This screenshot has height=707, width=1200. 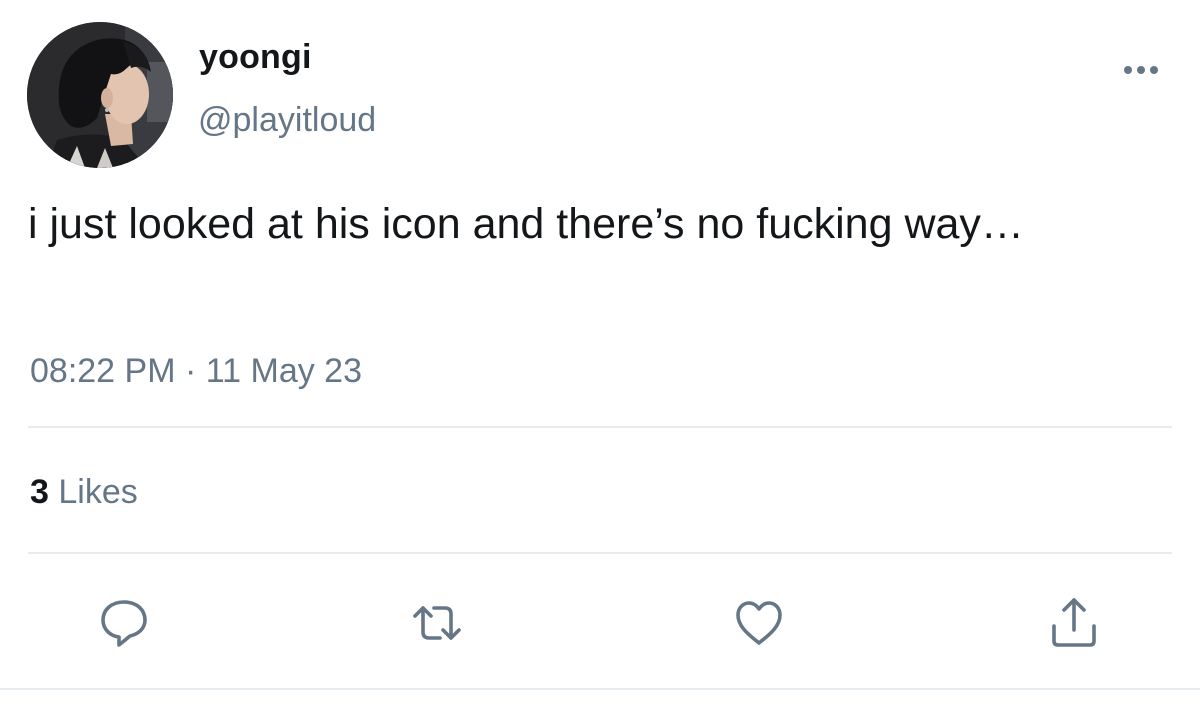 What do you see at coordinates (287, 120) in the screenshot?
I see `user-handle: @playitloud` at bounding box center [287, 120].